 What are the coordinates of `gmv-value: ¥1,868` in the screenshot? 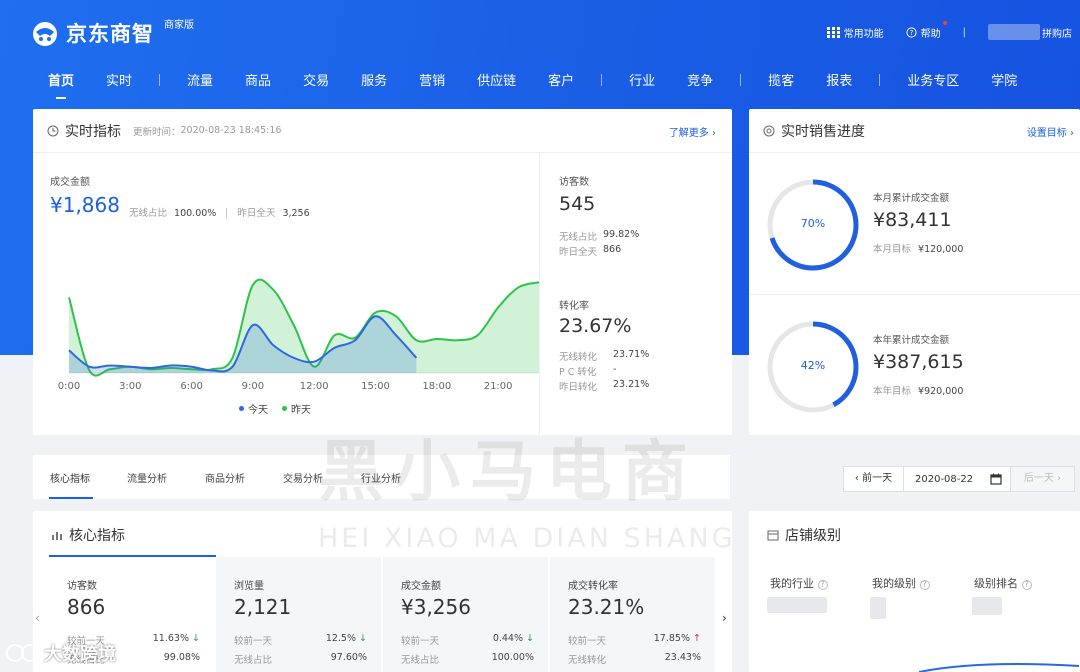 It's located at (85, 205).